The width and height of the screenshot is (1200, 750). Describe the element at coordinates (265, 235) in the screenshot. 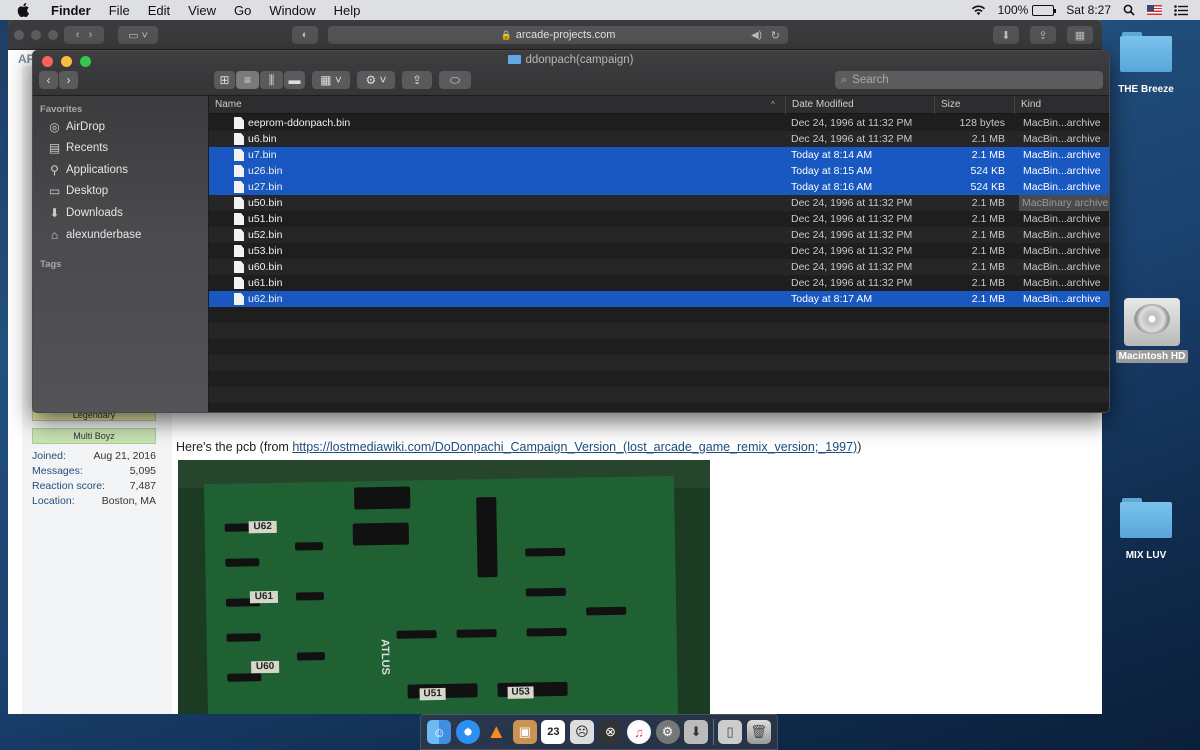

I see `file-name: u52.bin` at that location.